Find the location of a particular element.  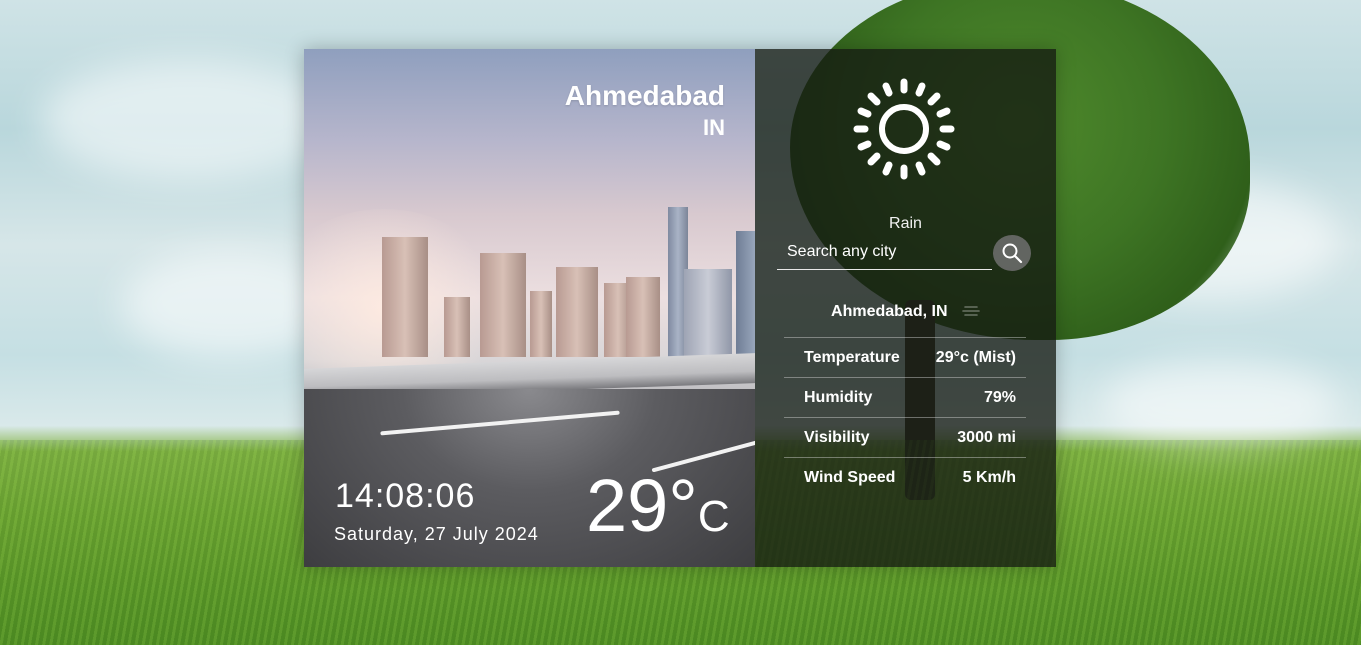

weather-condition: Rain is located at coordinates (905, 223).